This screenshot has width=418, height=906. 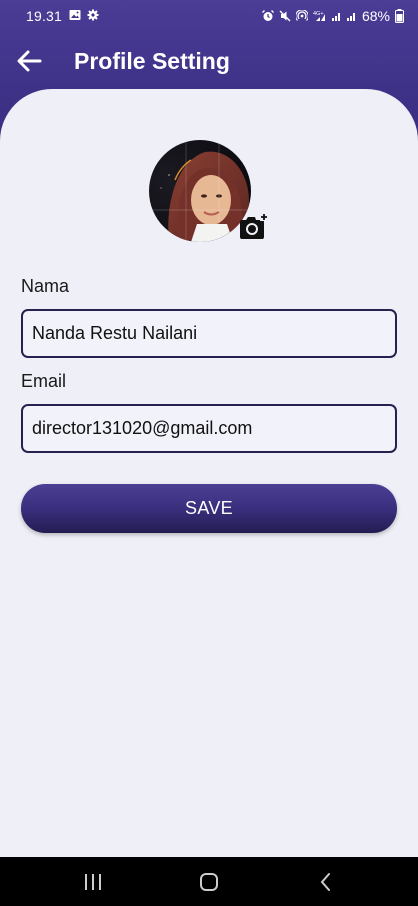 What do you see at coordinates (44, 381) in the screenshot?
I see `email-label: Email` at bounding box center [44, 381].